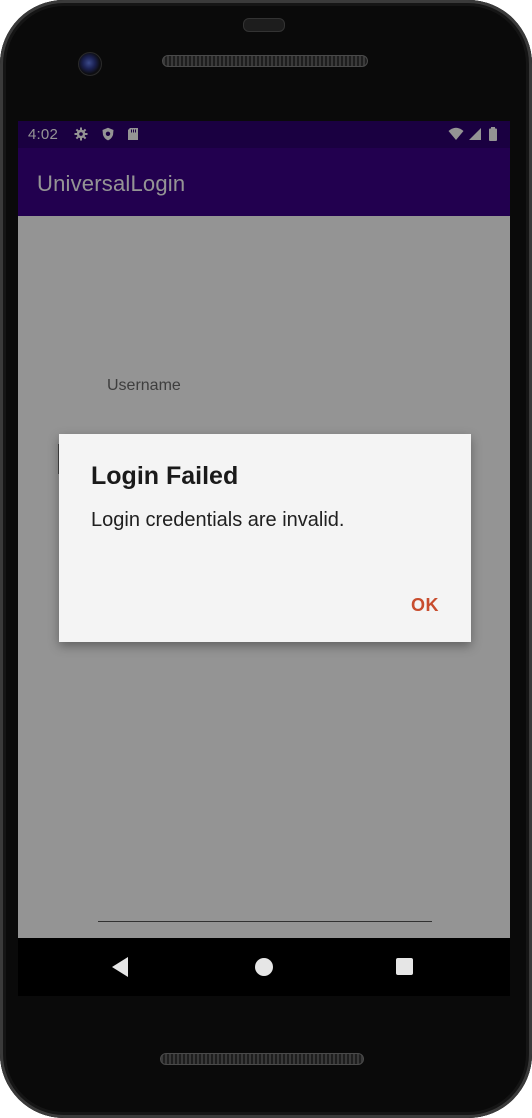 This screenshot has height=1118, width=532. What do you see at coordinates (218, 520) in the screenshot?
I see `dialog-message: Login credentials are invalid.` at bounding box center [218, 520].